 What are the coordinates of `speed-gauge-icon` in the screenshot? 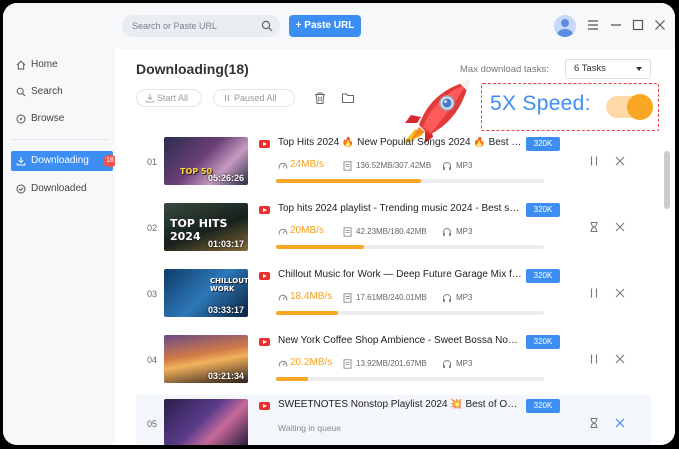 It's located at (283, 165).